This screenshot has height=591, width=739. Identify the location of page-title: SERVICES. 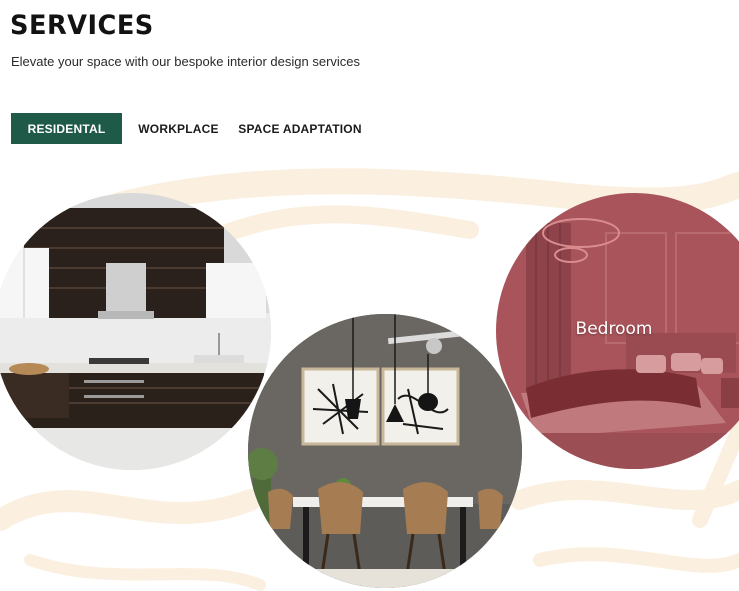
(82, 25).